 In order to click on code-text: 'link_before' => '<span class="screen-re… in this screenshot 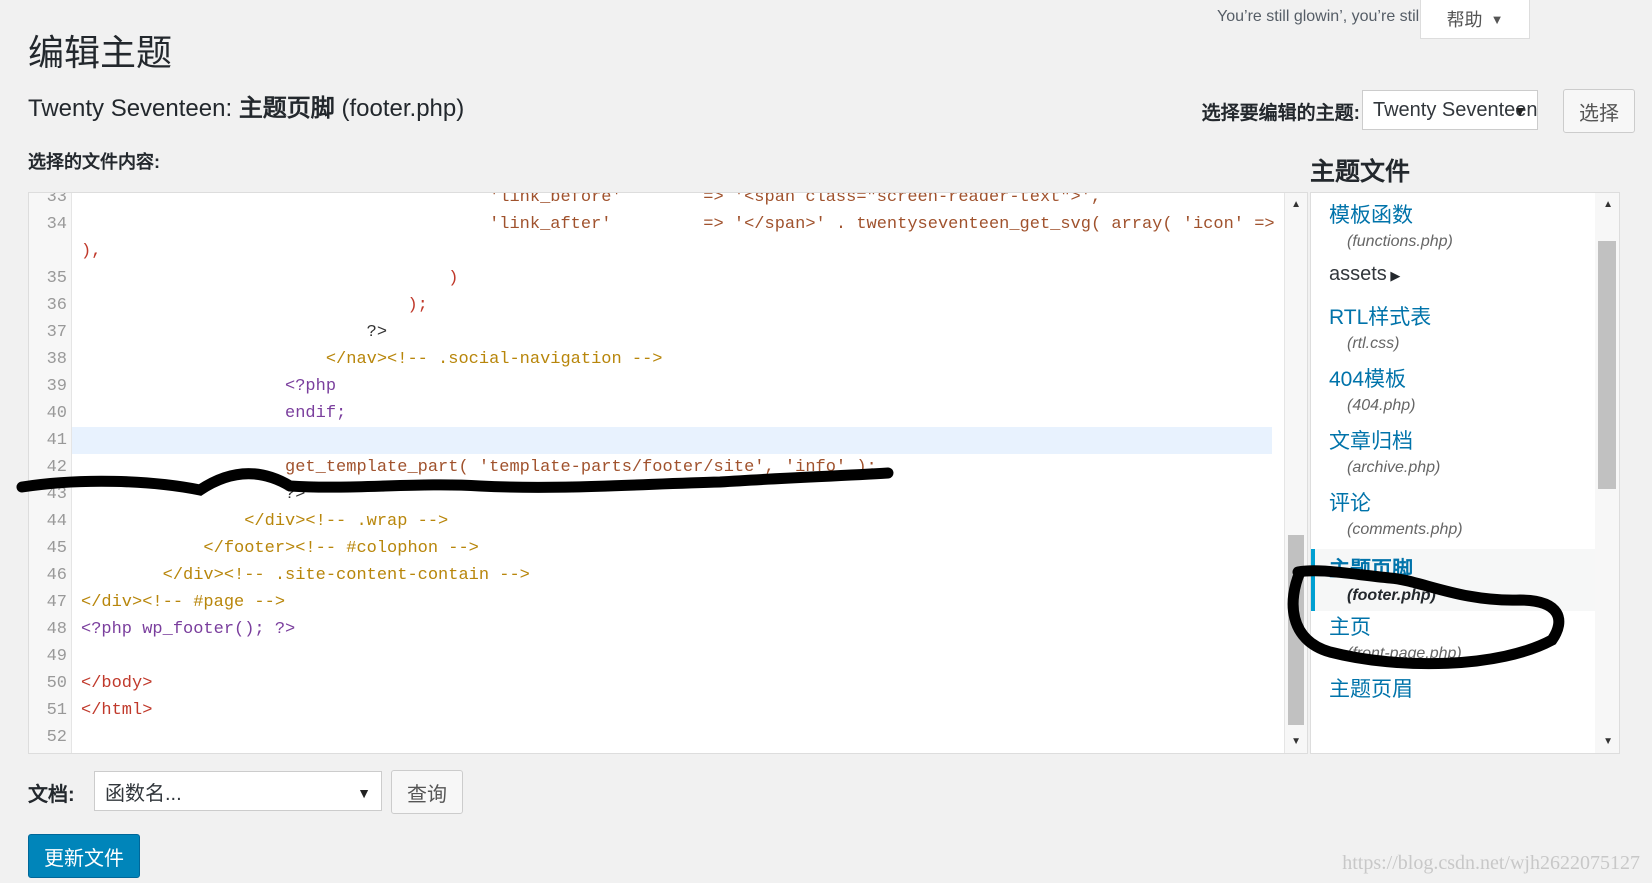, I will do `click(591, 199)`.